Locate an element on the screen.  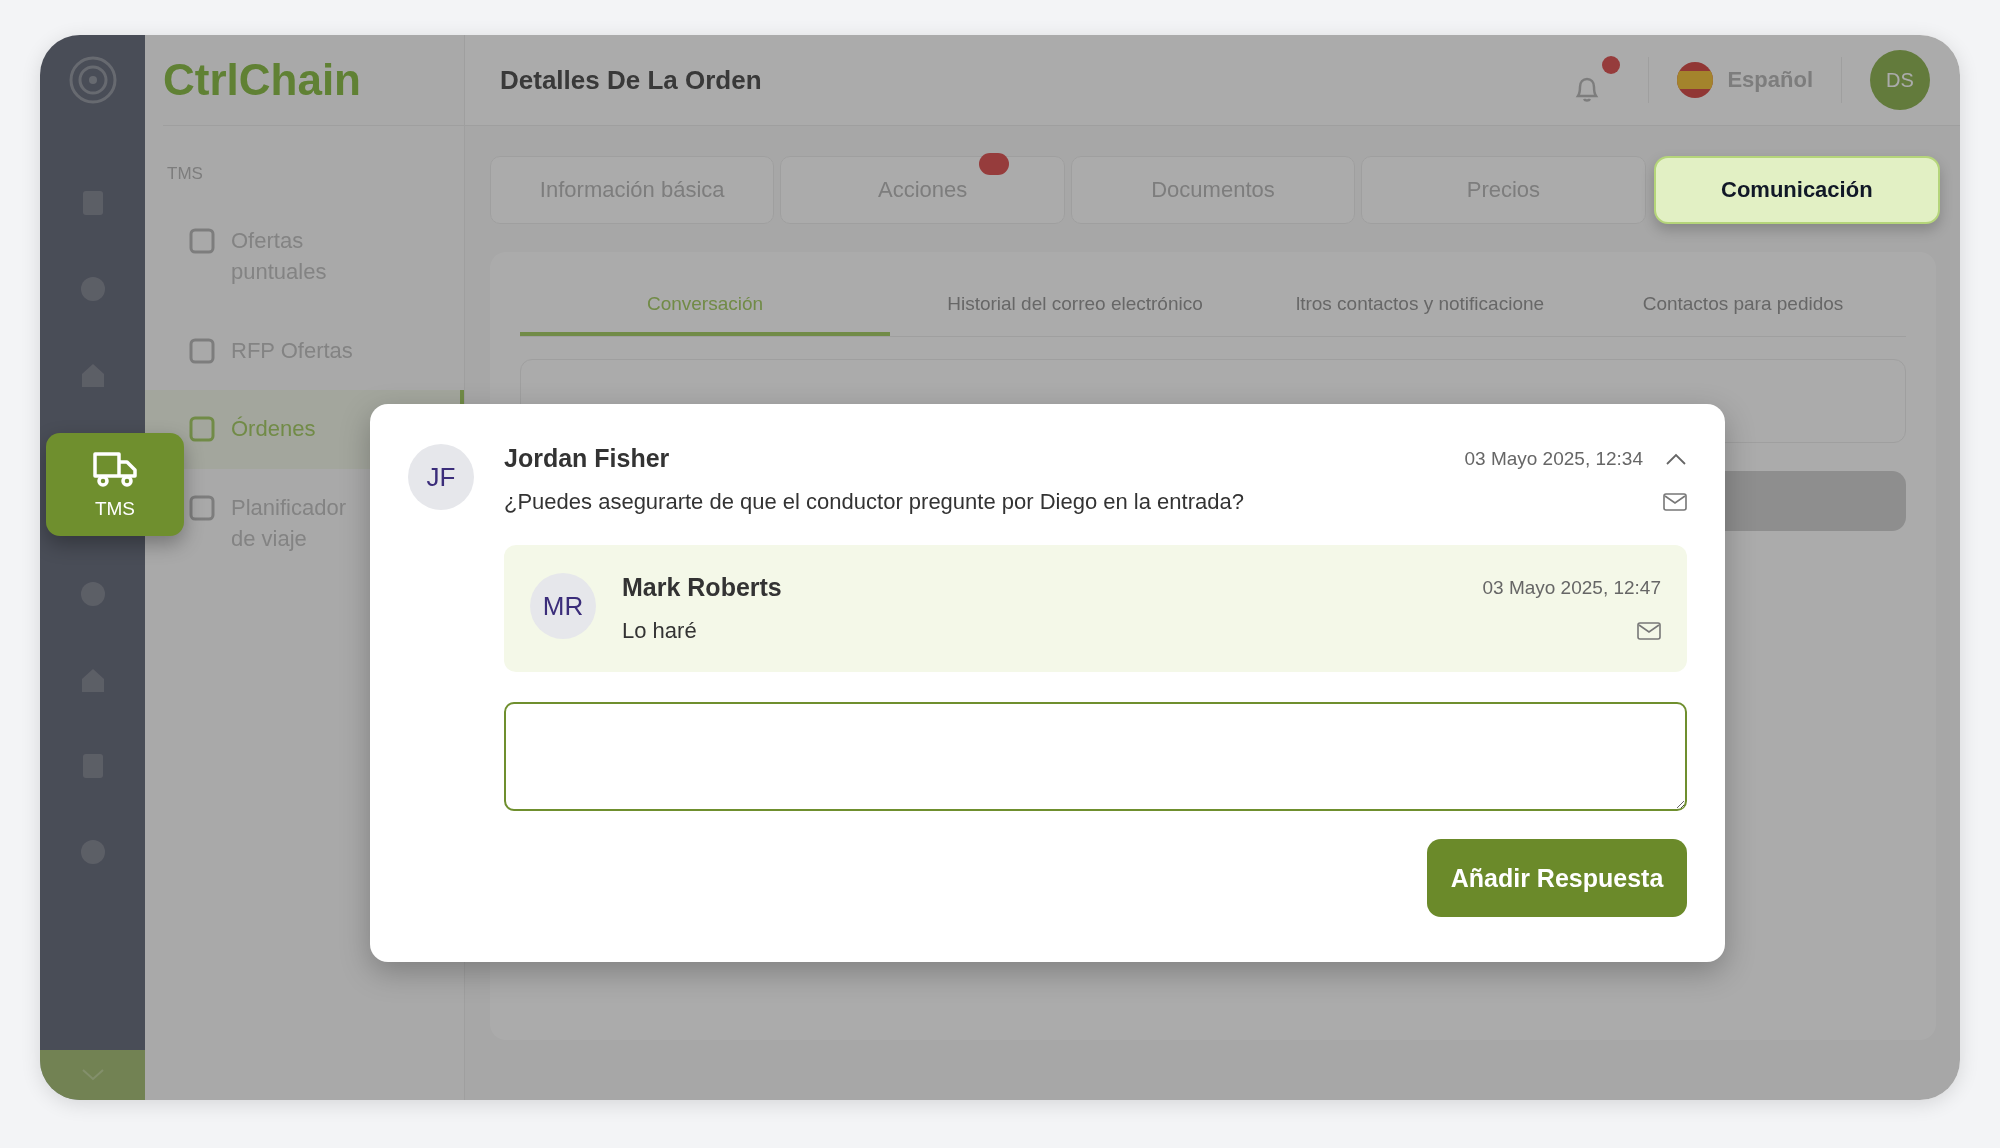
timestamp: 03 Mayo 2025, 12:34 is located at coordinates (1553, 458).